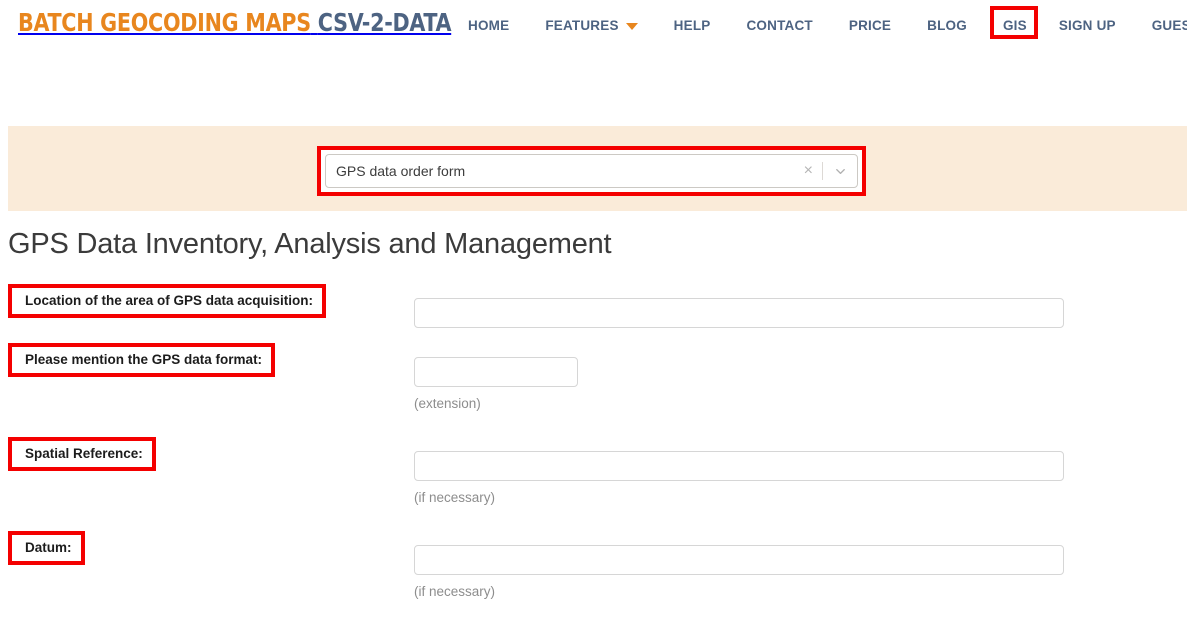 The image size is (1187, 618). I want to click on nav-item-gis: GIS, so click(1015, 25).